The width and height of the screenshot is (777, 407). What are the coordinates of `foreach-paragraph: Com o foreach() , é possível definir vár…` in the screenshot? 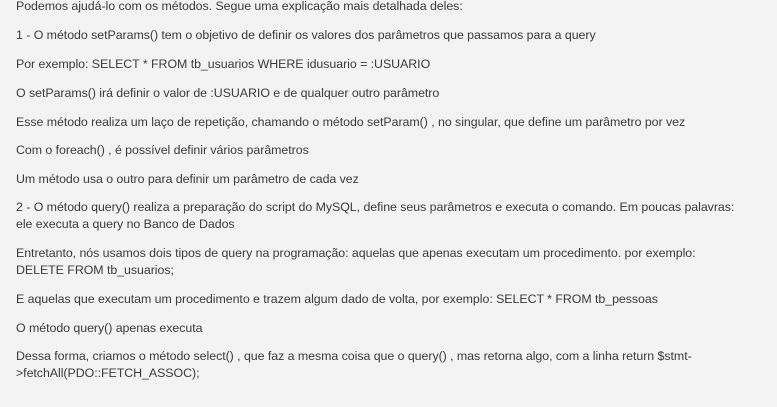 It's located at (162, 150).